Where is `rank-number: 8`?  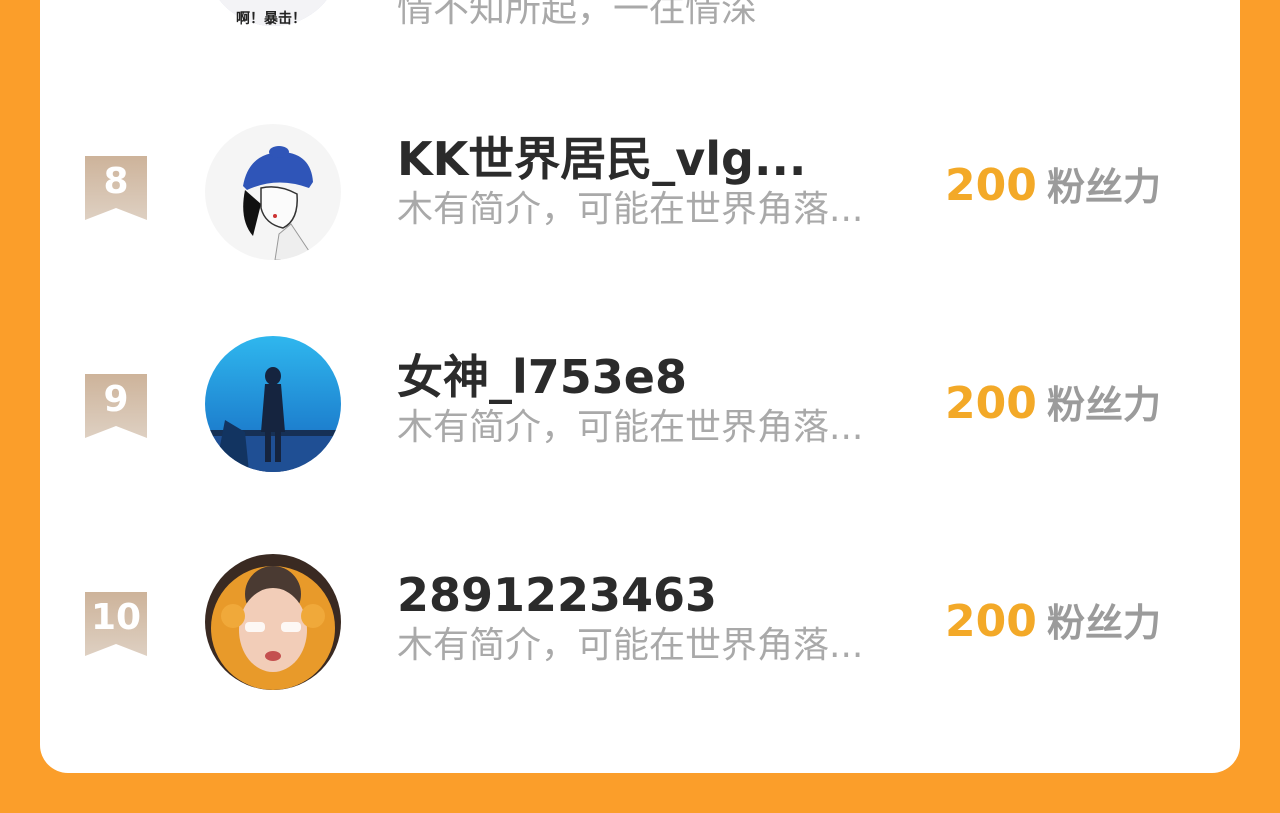 rank-number: 8 is located at coordinates (116, 181).